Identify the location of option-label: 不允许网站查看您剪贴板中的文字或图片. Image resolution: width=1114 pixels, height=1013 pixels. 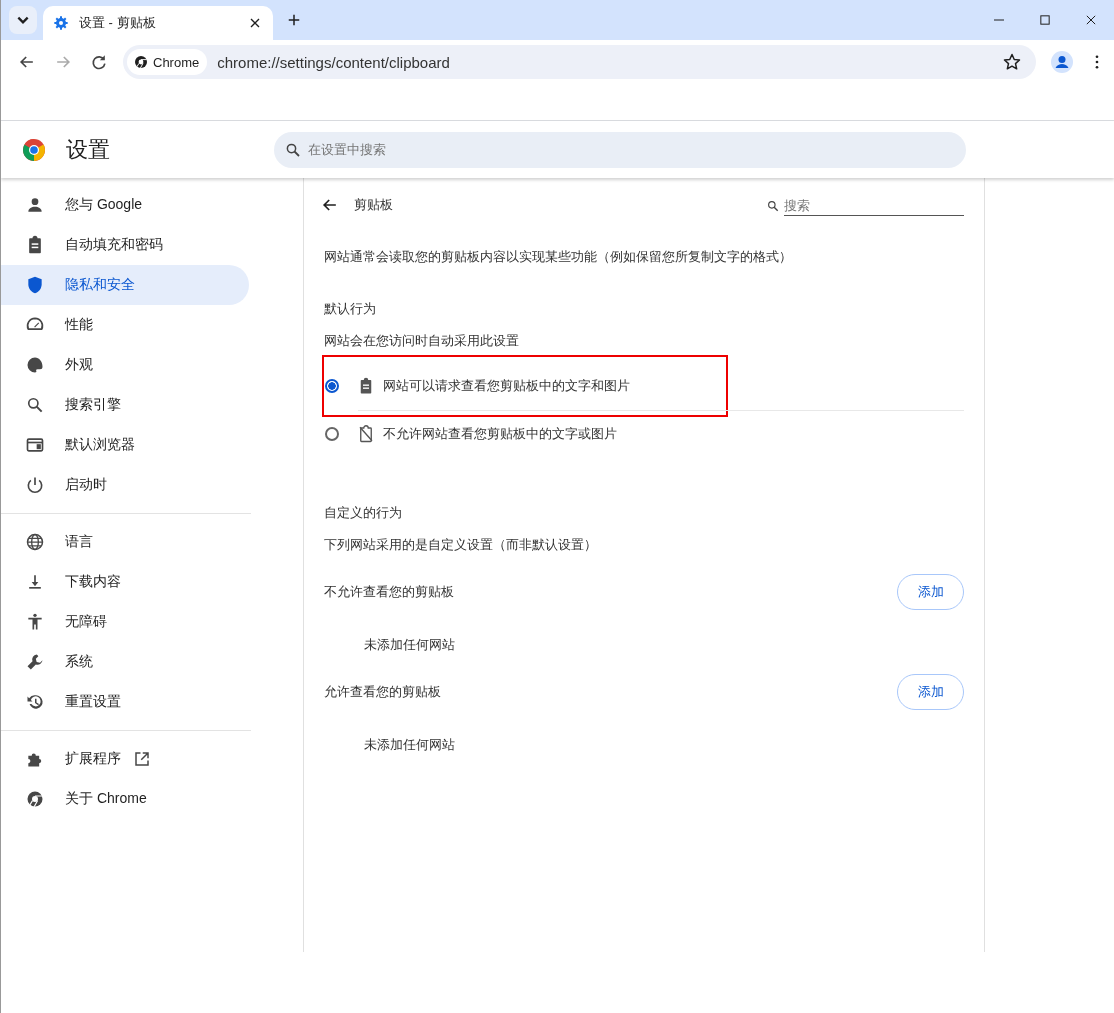
(500, 434).